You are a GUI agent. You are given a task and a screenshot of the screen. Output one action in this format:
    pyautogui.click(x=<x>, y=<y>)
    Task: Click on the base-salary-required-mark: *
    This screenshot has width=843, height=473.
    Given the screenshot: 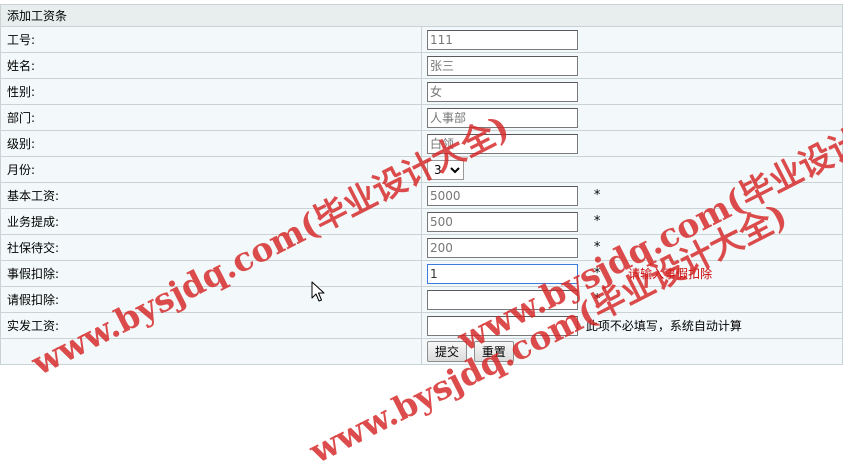 What is the action you would take?
    pyautogui.click(x=597, y=195)
    